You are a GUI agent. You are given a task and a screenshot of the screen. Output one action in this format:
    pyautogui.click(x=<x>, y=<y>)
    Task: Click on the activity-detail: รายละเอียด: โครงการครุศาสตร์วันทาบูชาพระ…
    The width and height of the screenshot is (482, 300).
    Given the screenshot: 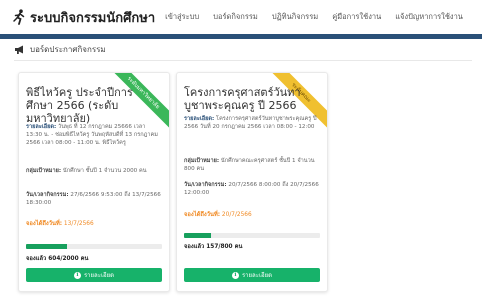 What is the action you would take?
    pyautogui.click(x=252, y=123)
    